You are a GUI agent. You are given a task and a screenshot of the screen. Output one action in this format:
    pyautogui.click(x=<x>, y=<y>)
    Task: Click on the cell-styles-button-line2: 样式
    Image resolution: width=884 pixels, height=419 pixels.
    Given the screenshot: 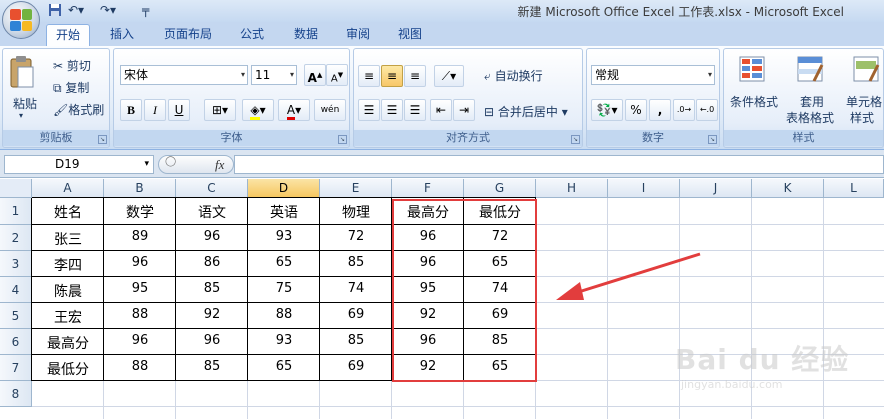 What is the action you would take?
    pyautogui.click(x=862, y=117)
    